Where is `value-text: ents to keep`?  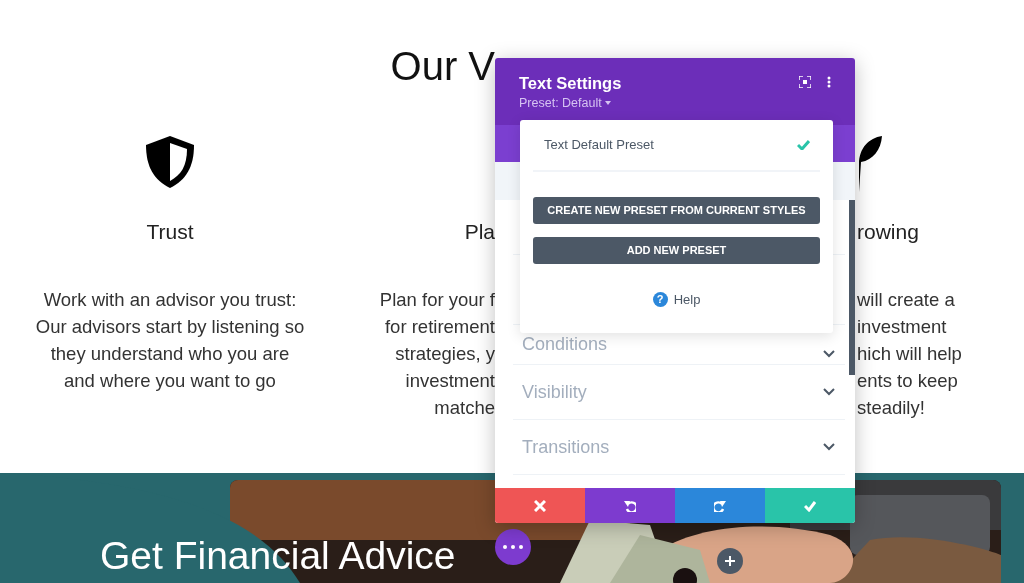
value-text: ents to keep is located at coordinates (908, 381).